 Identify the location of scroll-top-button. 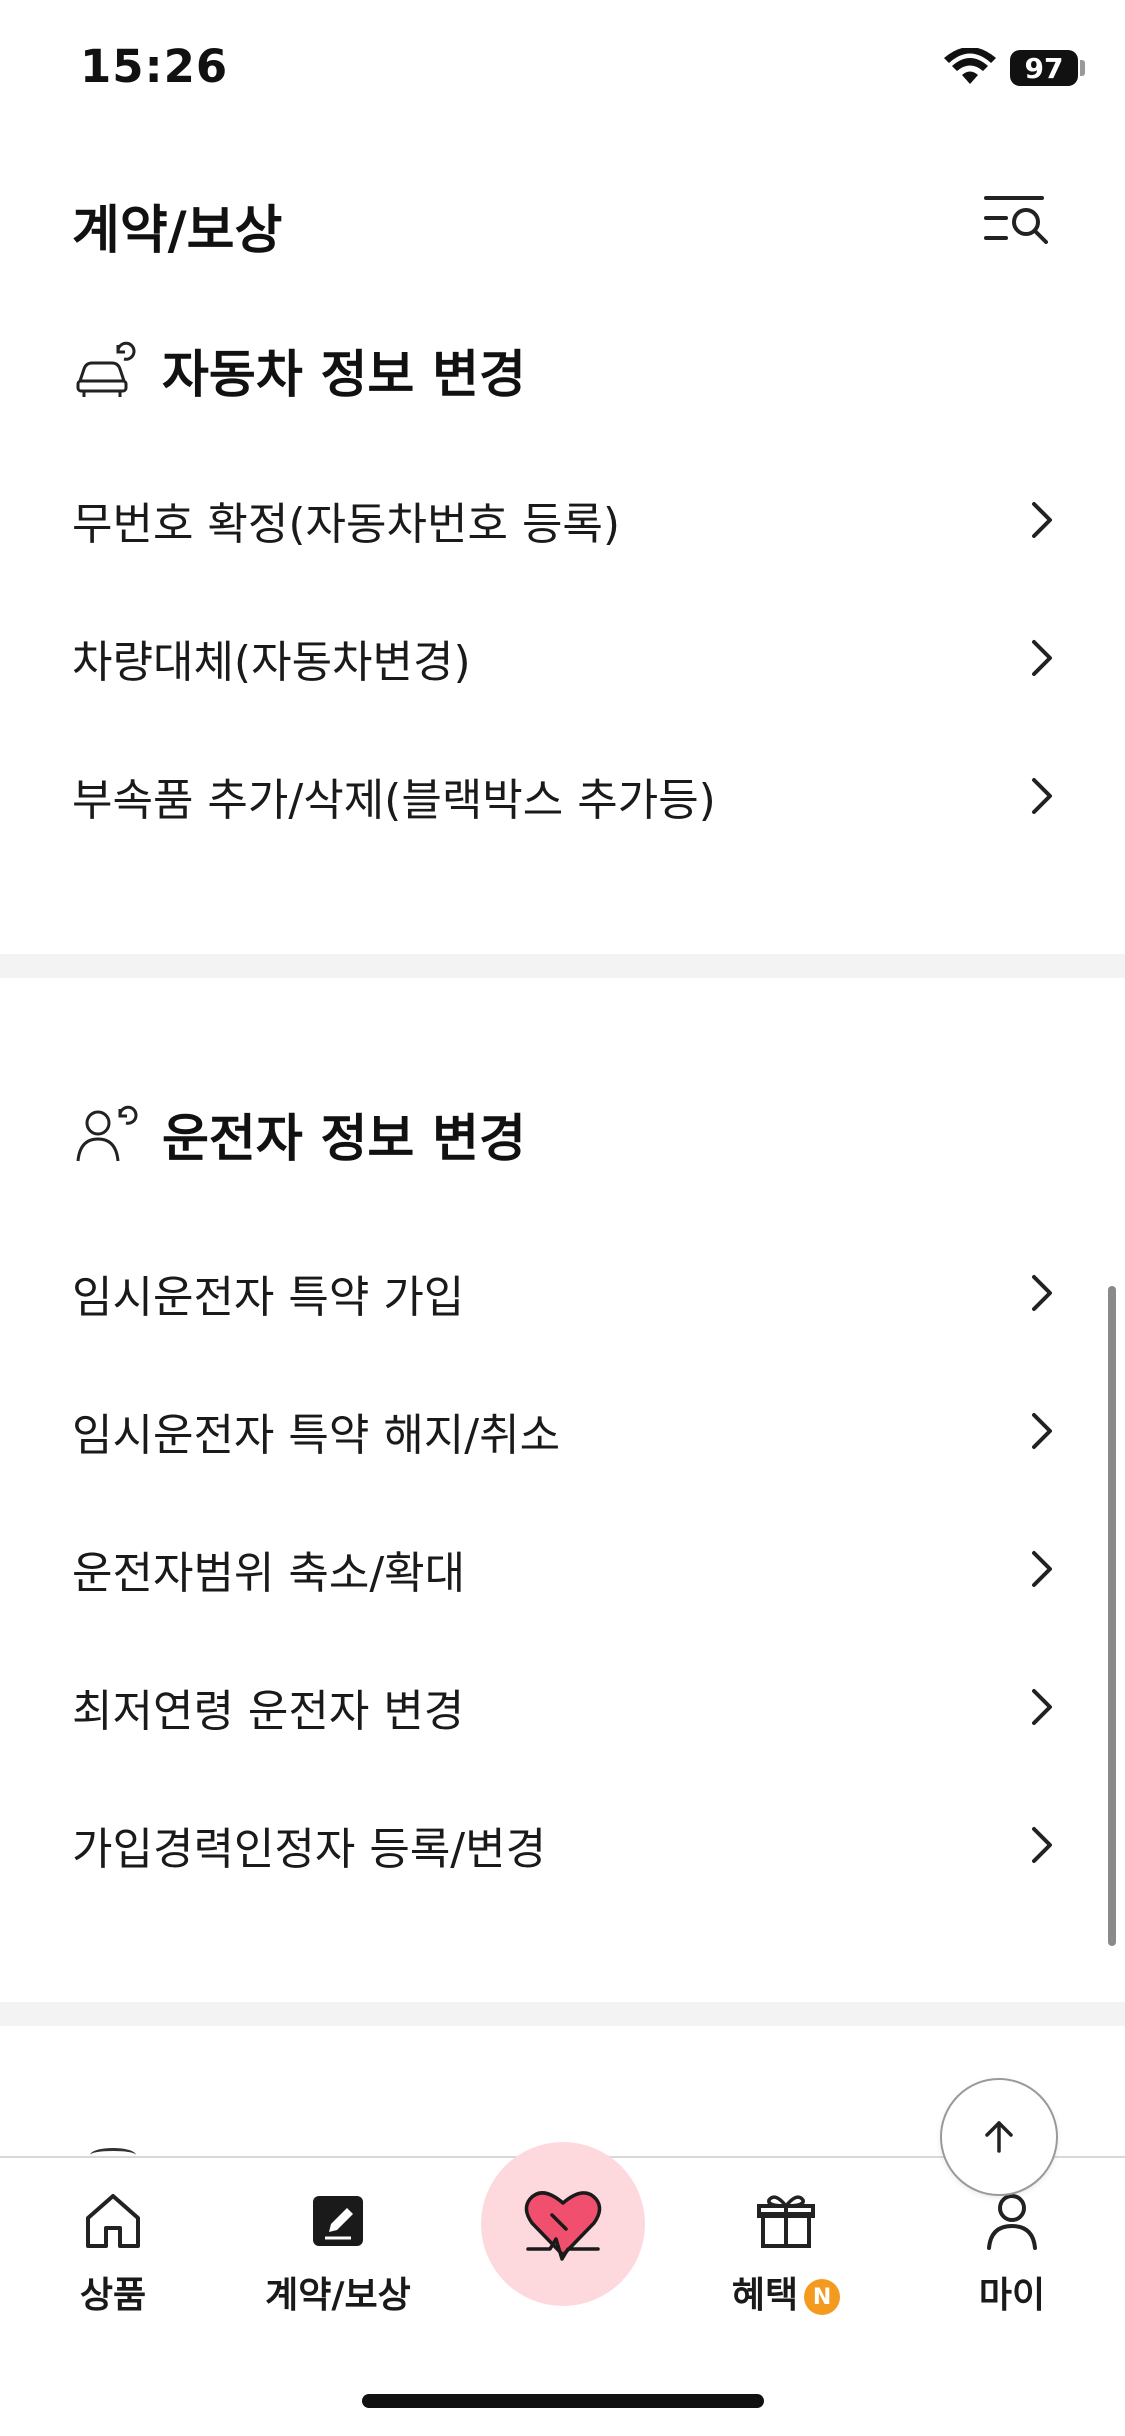
(999, 2137).